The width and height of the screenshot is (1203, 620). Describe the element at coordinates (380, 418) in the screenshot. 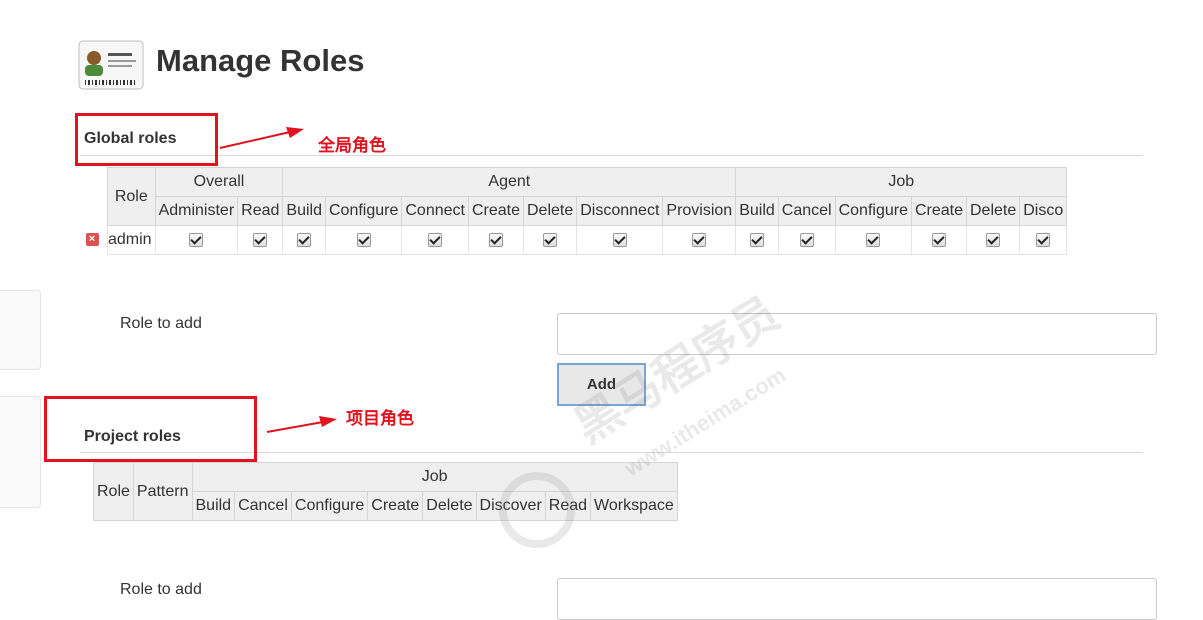

I see `annotation-label: 项目角色` at that location.